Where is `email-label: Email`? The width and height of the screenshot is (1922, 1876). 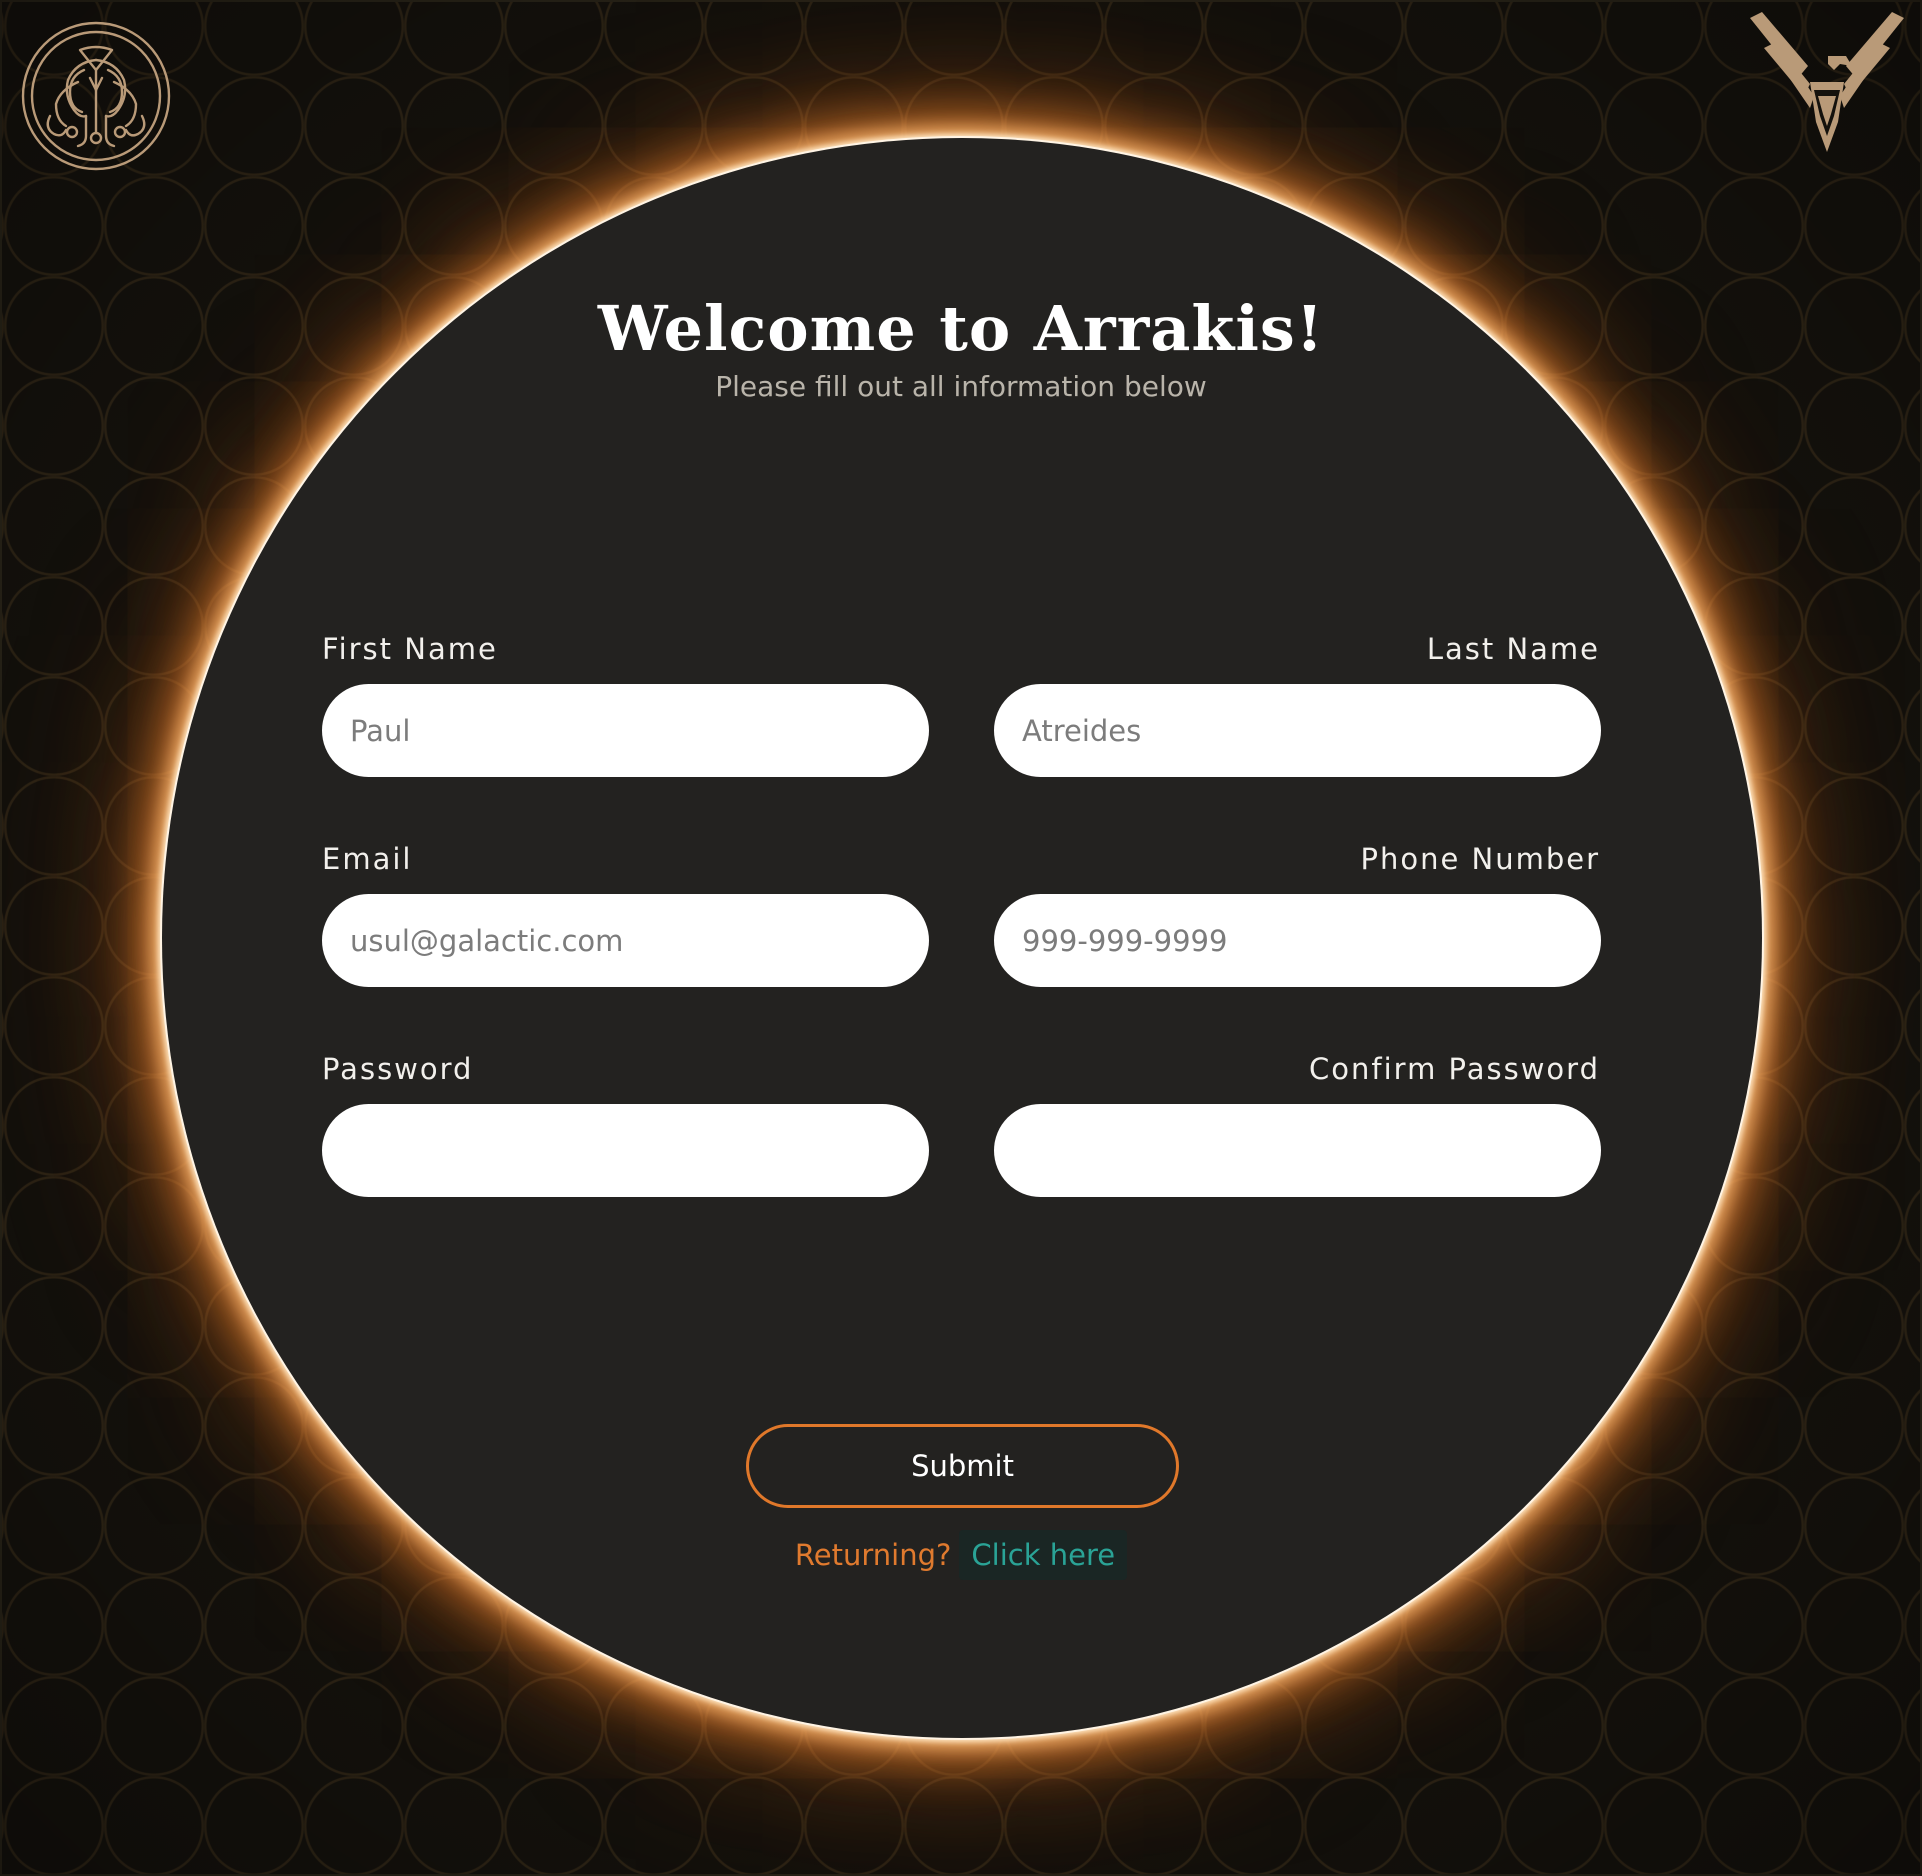
email-label: Email is located at coordinates (367, 859).